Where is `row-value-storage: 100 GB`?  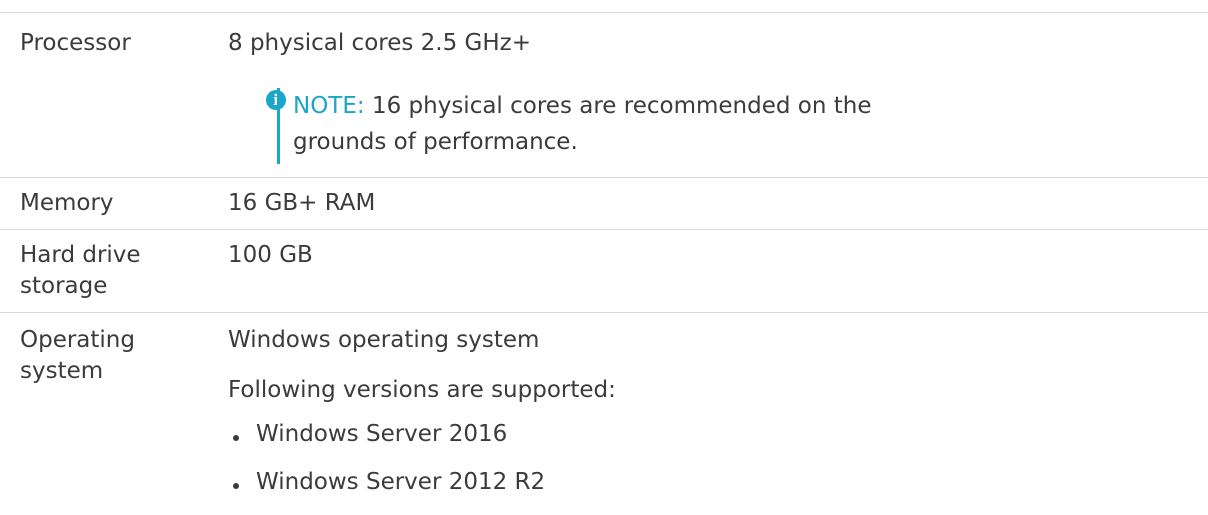
row-value-storage: 100 GB is located at coordinates (270, 255).